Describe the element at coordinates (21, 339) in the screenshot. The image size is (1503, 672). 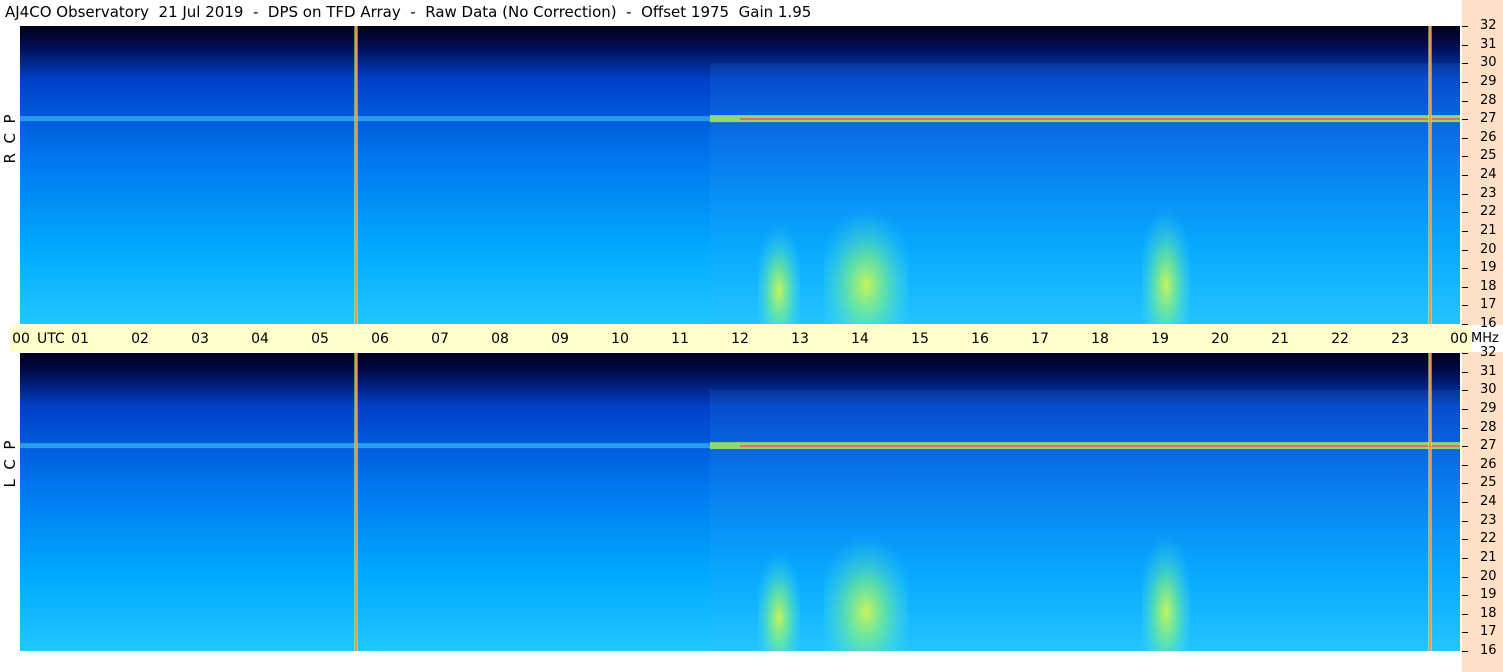
I see `utc-hour-label: 00` at that location.